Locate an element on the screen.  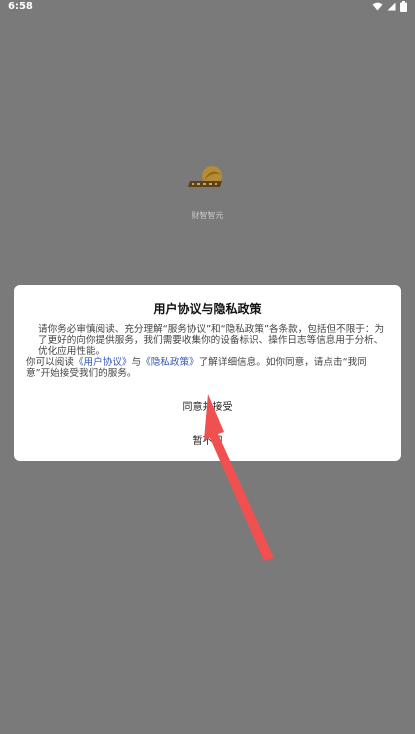
status-icons is located at coordinates (389, 6).